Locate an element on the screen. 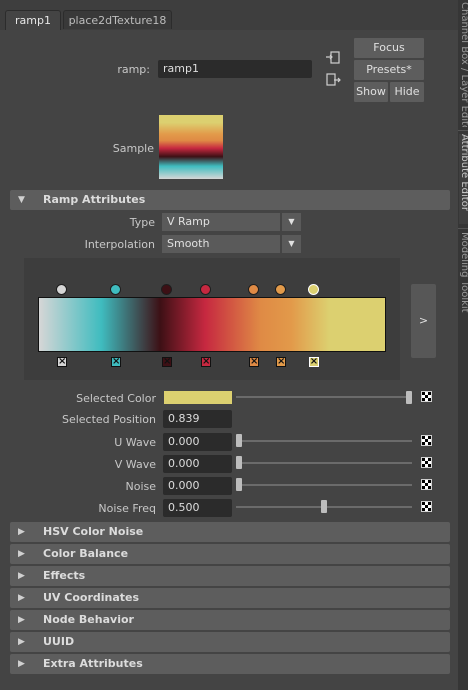 The width and height of the screenshot is (468, 690). frame-effects: ▶ Effects is located at coordinates (230, 576).